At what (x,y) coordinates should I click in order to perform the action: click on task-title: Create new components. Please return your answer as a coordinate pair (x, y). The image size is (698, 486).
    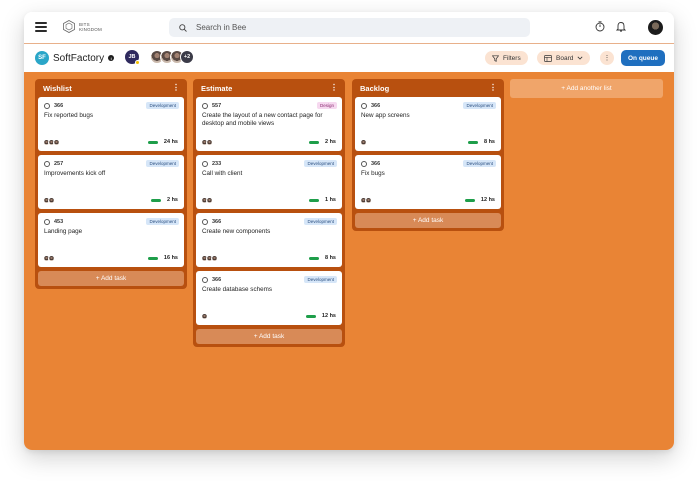
    Looking at the image, I should click on (236, 231).